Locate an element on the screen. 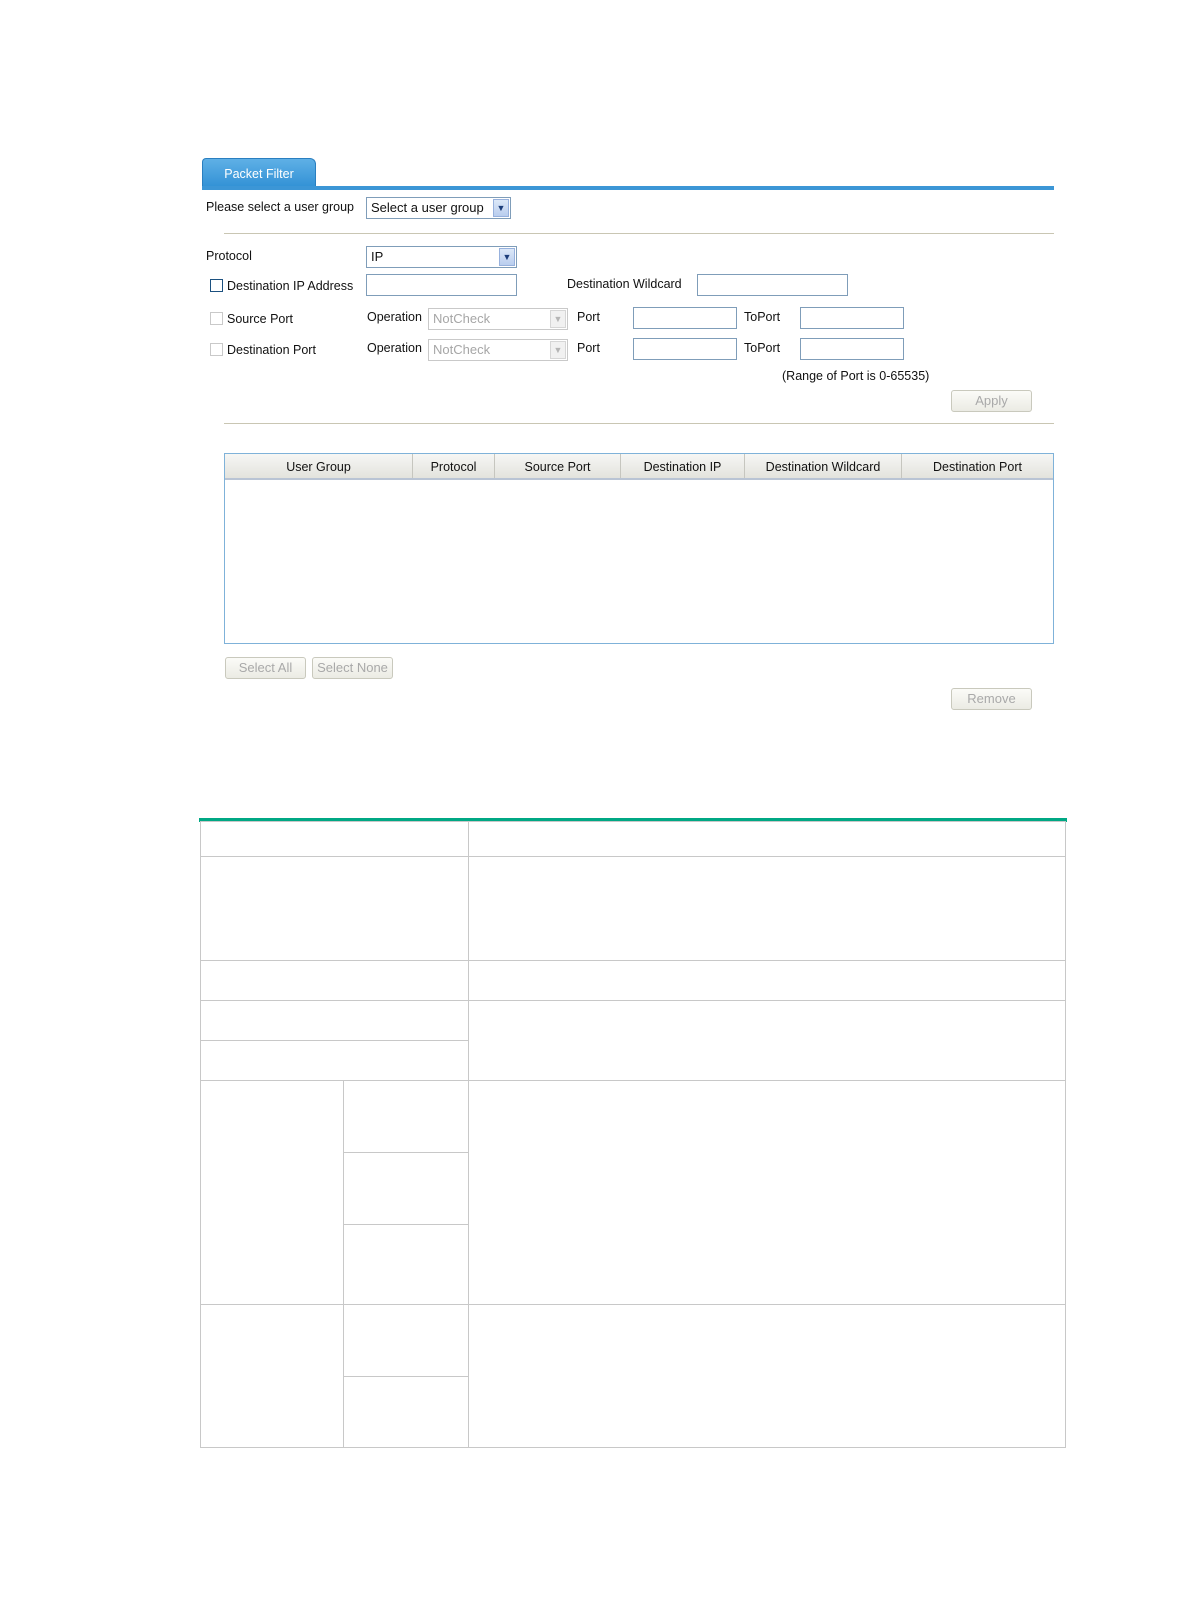  dest-ip-label: Destination IP Address is located at coordinates (290, 286).